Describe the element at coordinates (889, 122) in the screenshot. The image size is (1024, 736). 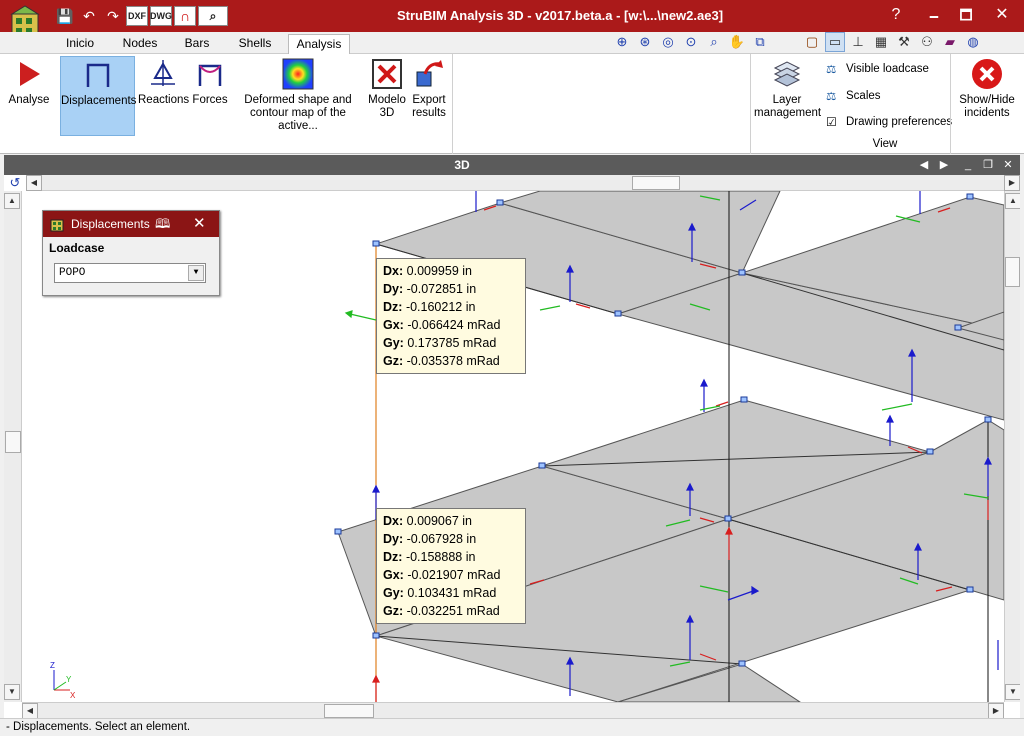
I see `drawing-preferences-button: ☑ Drawing preferences` at that location.